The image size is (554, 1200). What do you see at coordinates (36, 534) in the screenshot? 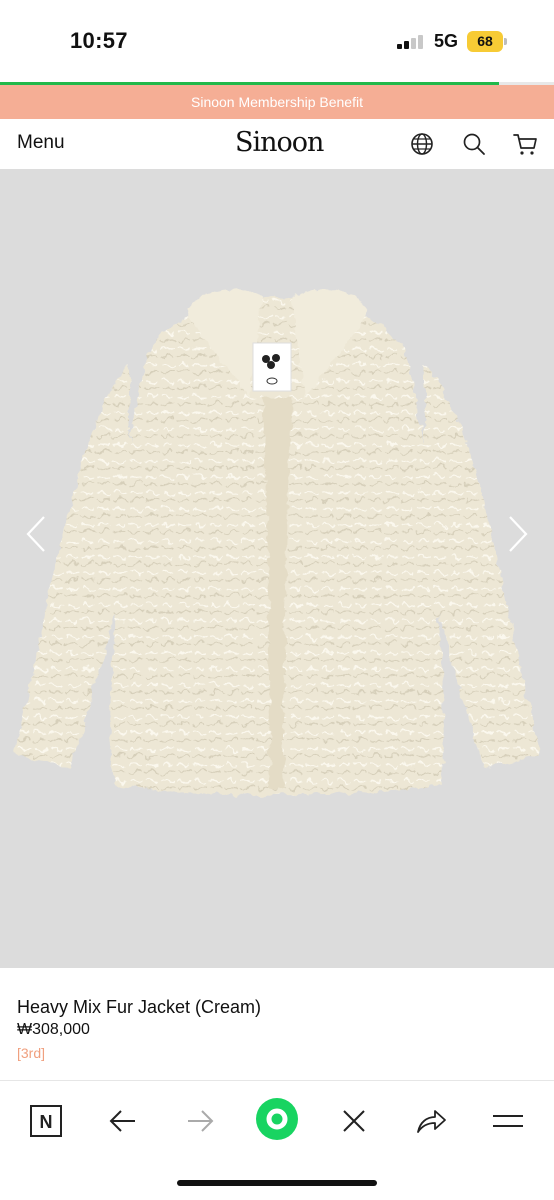
I see `prev-image-arrow-icon` at bounding box center [36, 534].